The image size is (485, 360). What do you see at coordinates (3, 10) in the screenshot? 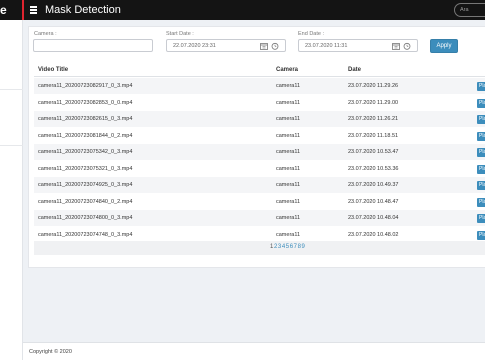
I see `brand-logo: e` at bounding box center [3, 10].